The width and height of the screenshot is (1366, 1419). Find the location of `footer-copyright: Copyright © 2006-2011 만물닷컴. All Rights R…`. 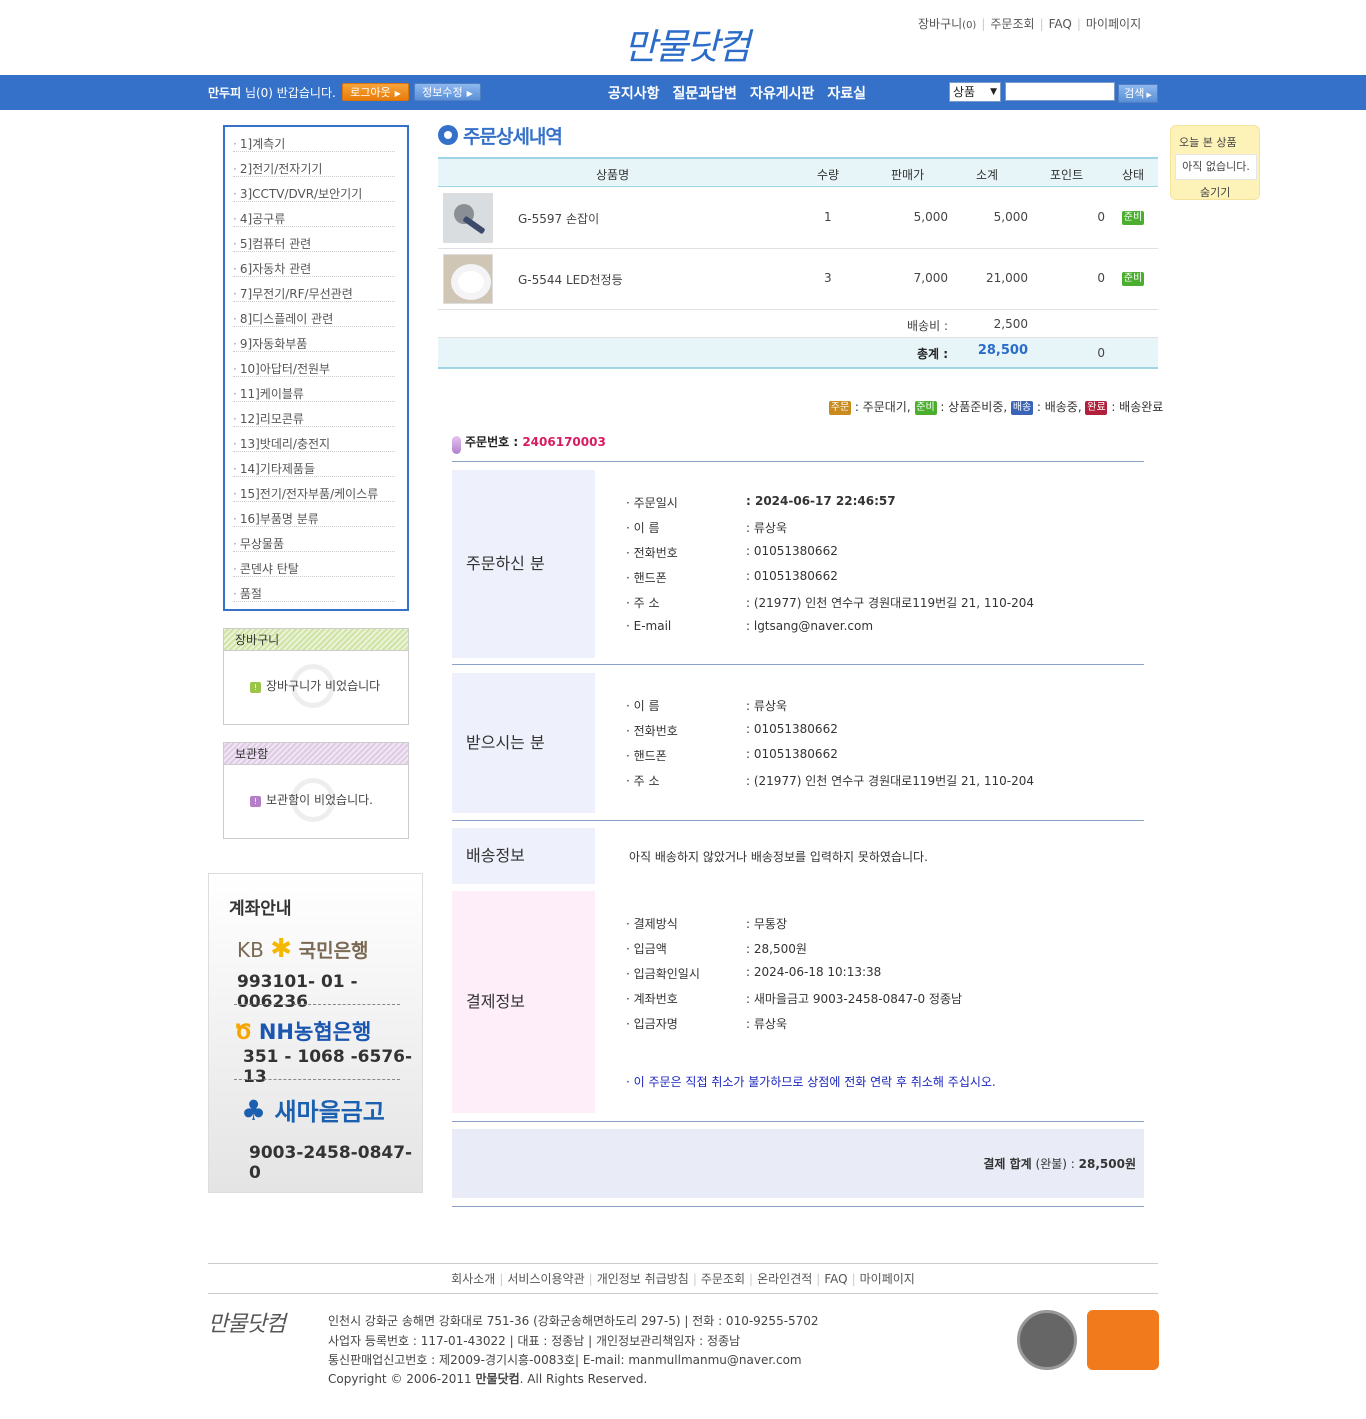

footer-copyright: Copyright © 2006-2011 만물닷컴. All Rights R… is located at coordinates (488, 1379).